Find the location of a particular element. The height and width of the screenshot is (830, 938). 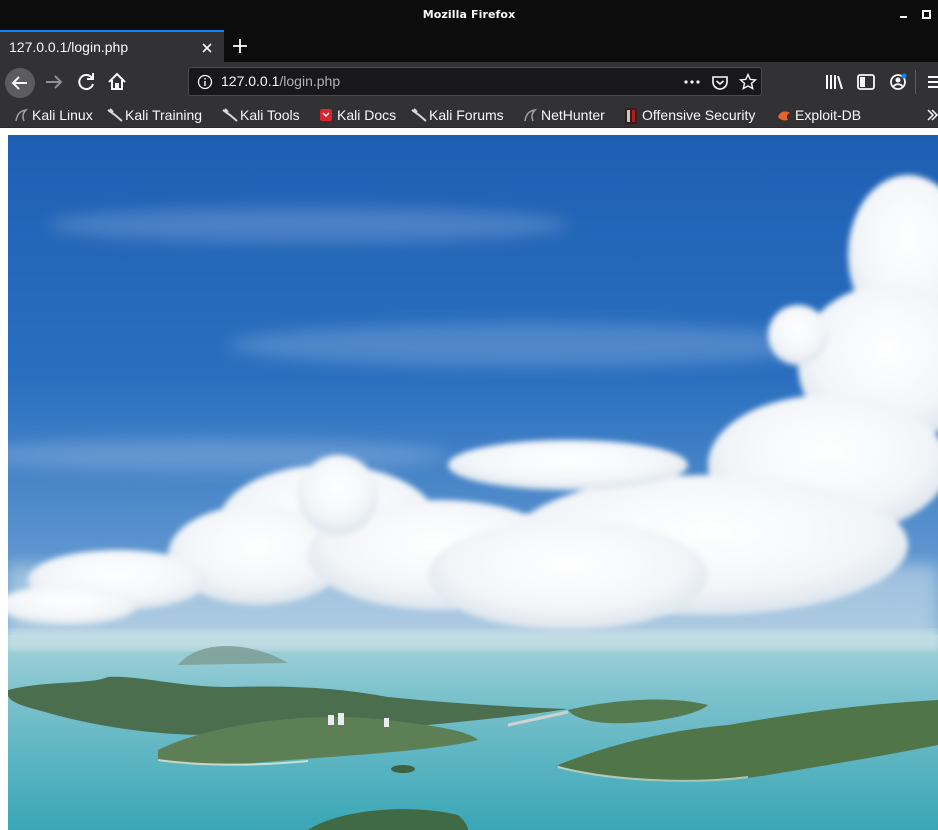

bookmark-kali-training: Kali Training is located at coordinates (154, 115).